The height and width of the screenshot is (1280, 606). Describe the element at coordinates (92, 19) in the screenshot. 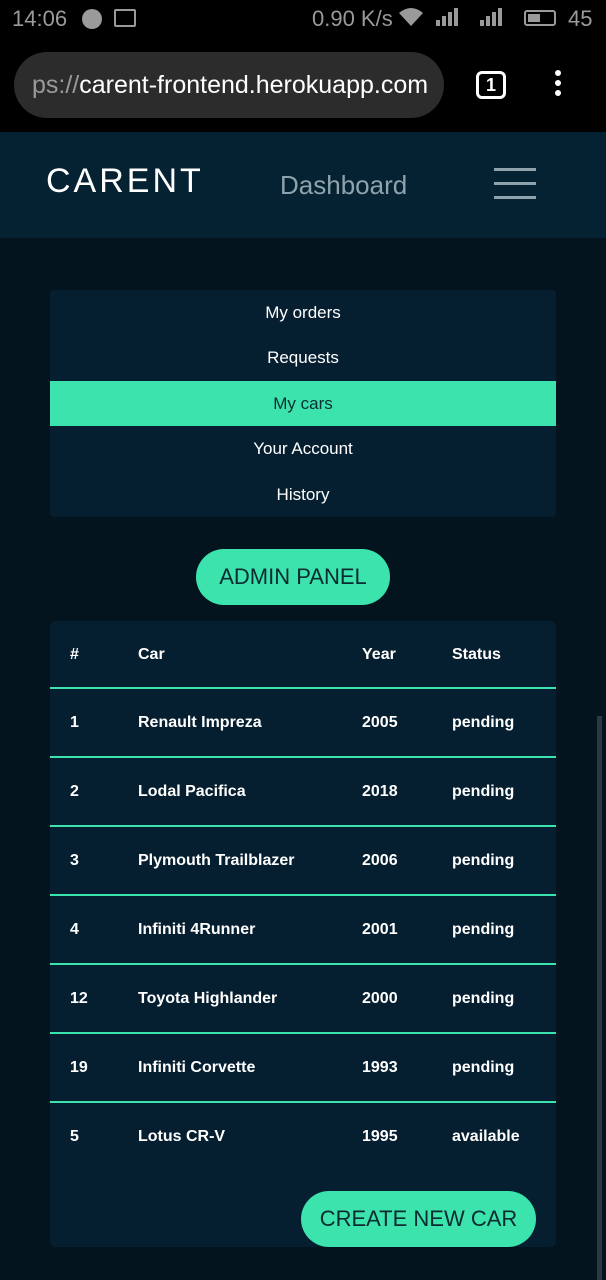

I see `messenger-icon` at that location.